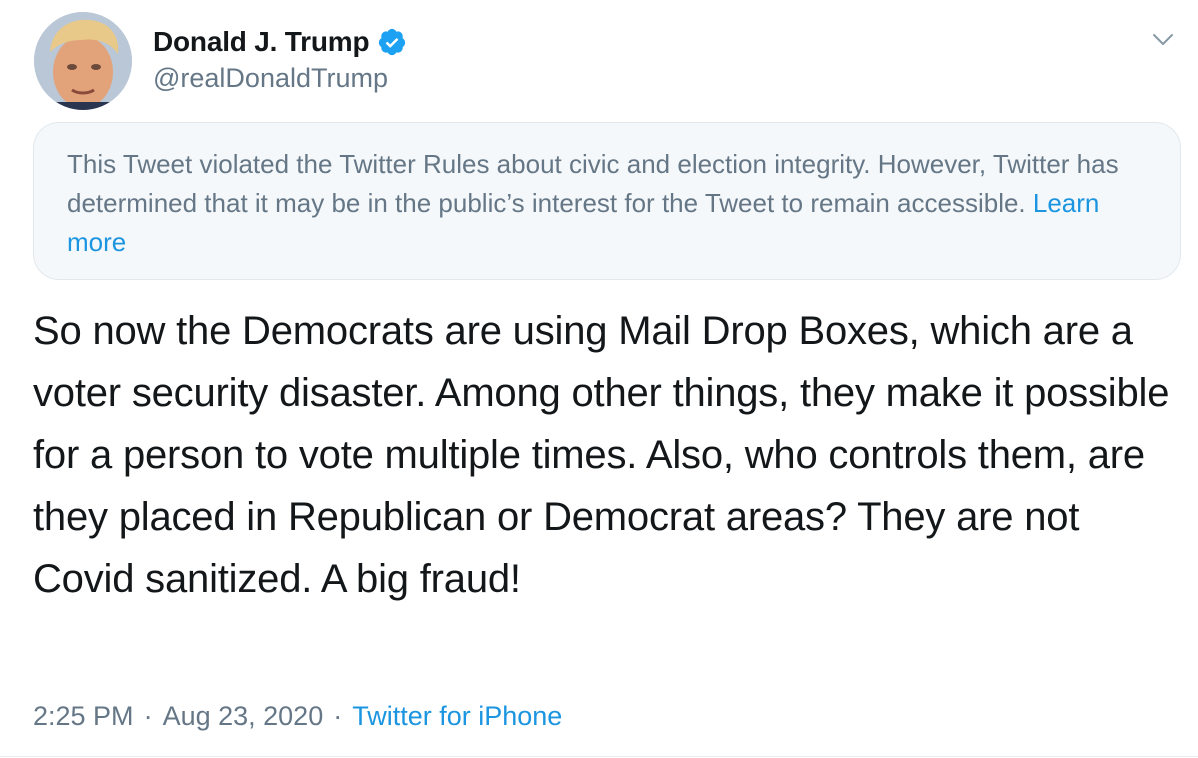  What do you see at coordinates (1163, 39) in the screenshot?
I see `chevron-down-icon` at bounding box center [1163, 39].